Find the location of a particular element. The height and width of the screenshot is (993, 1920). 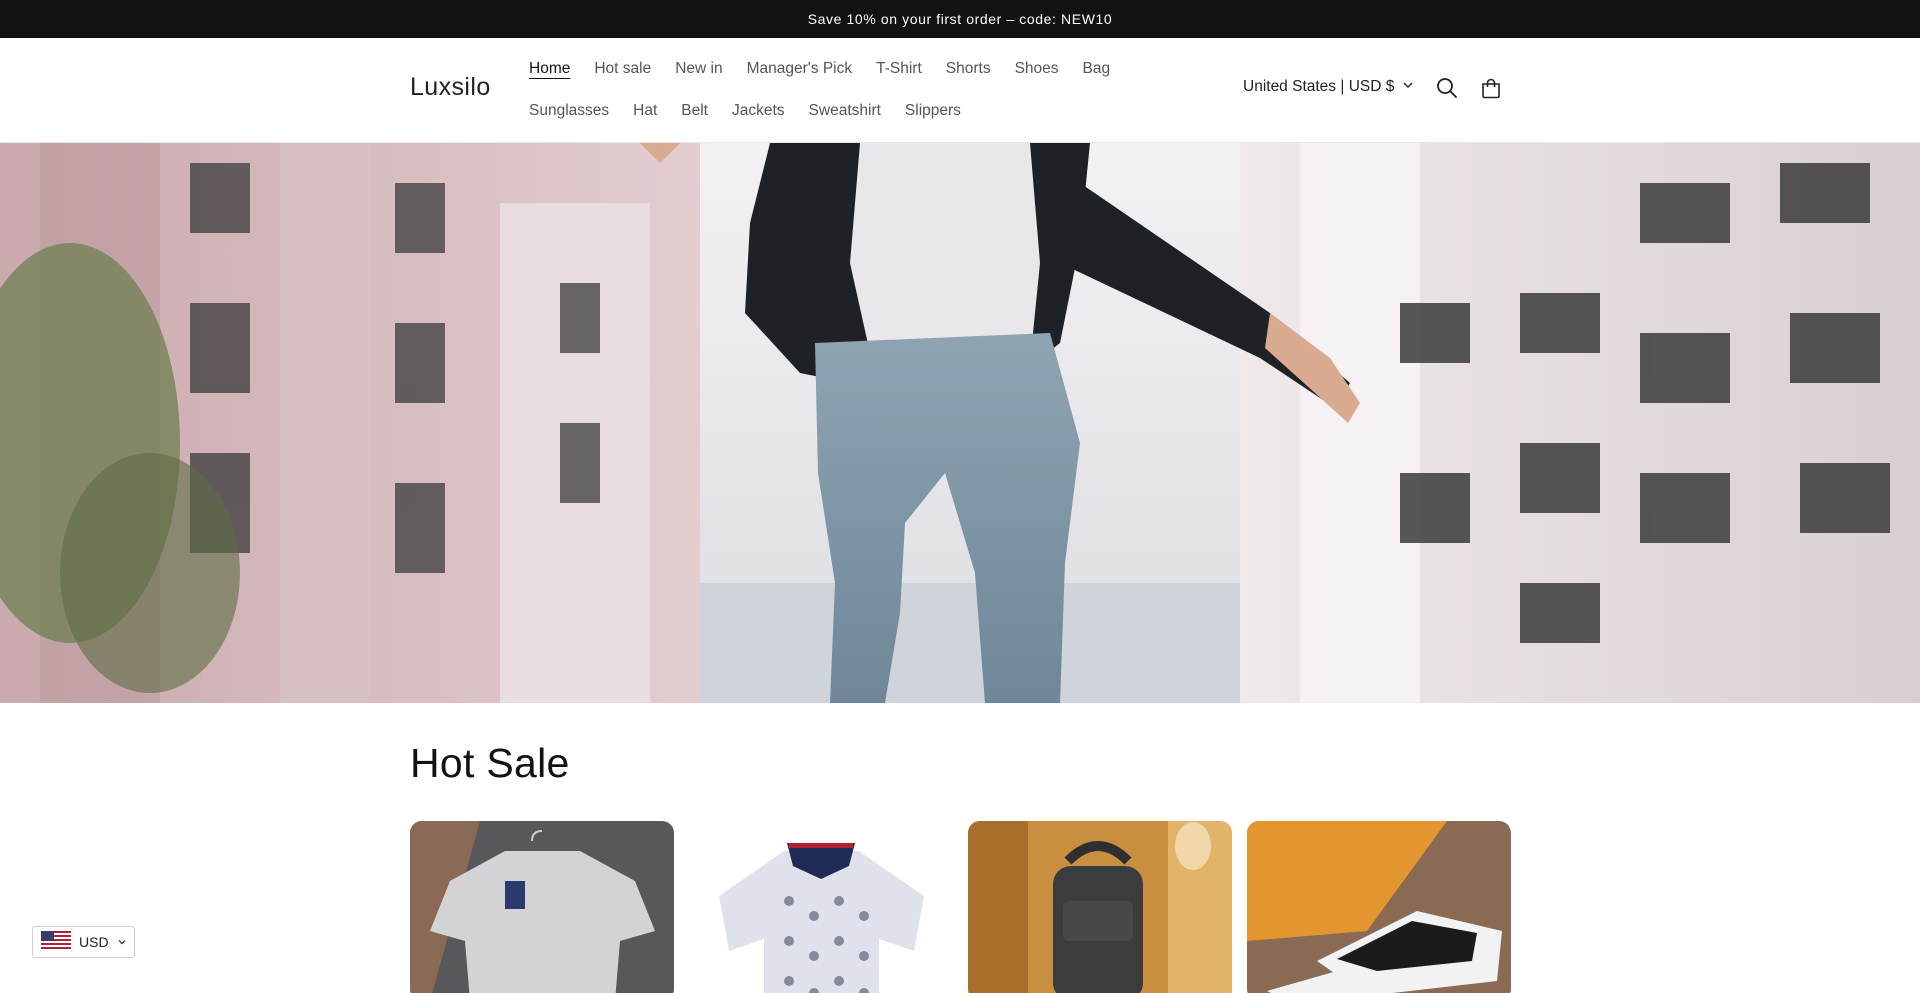

product-image-polo is located at coordinates (821, 907).